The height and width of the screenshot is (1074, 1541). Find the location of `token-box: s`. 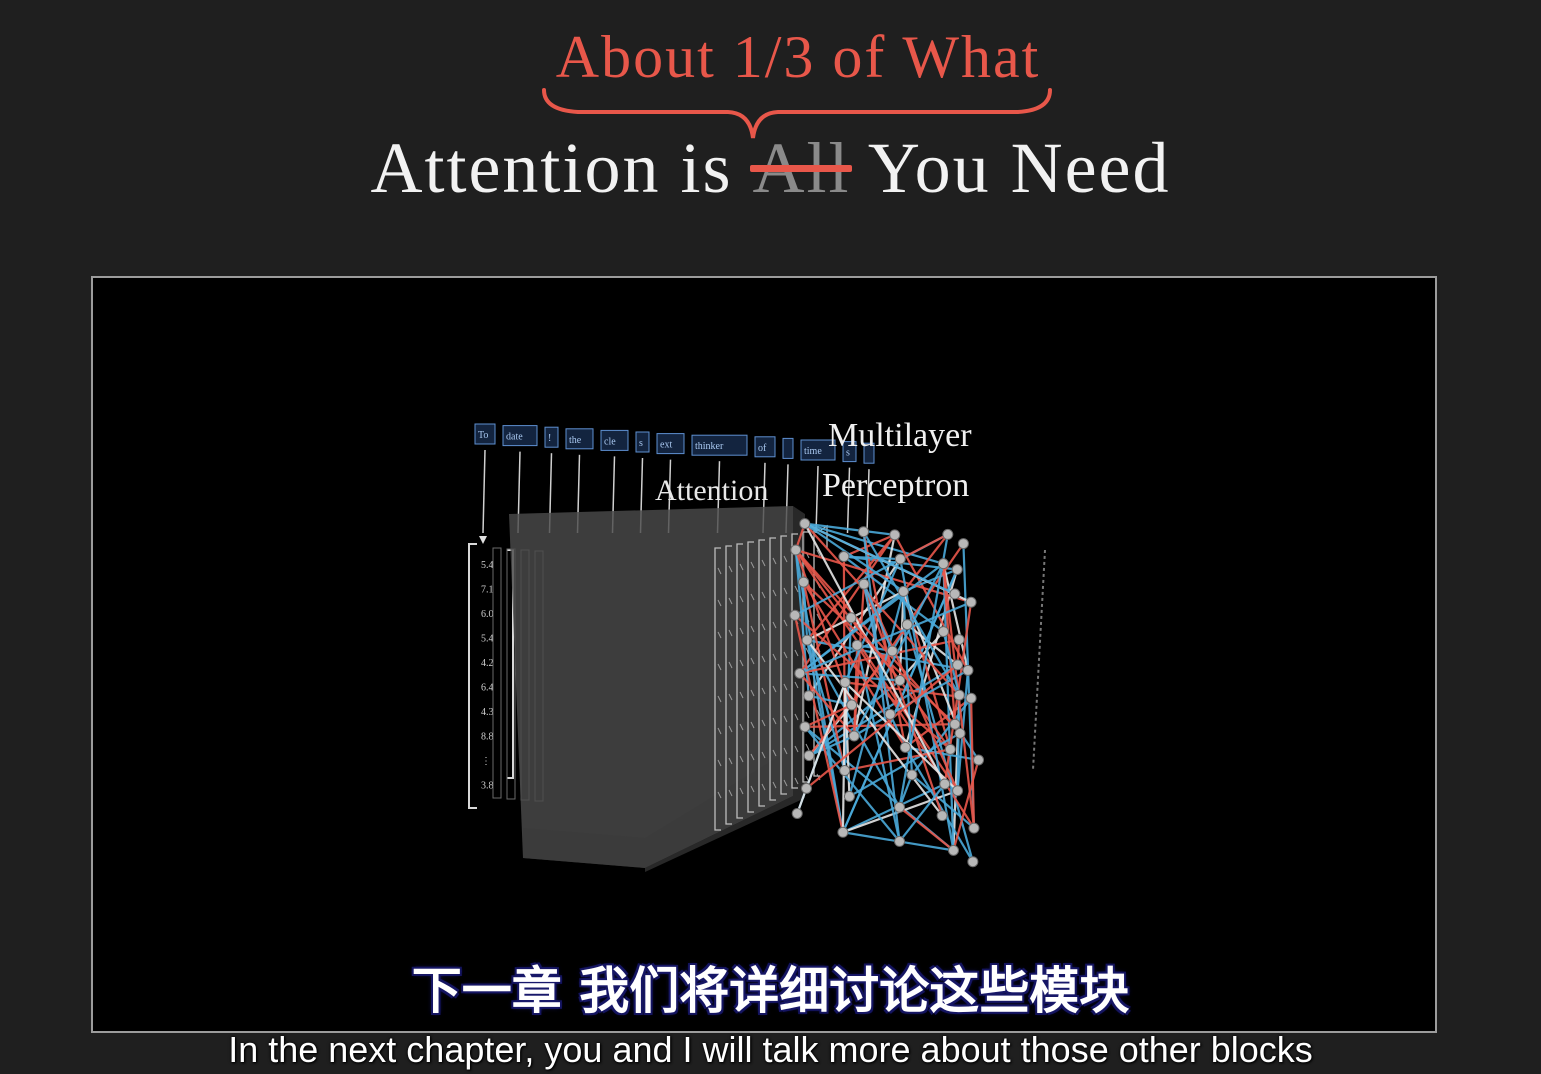

token-box: s is located at coordinates (642, 442).